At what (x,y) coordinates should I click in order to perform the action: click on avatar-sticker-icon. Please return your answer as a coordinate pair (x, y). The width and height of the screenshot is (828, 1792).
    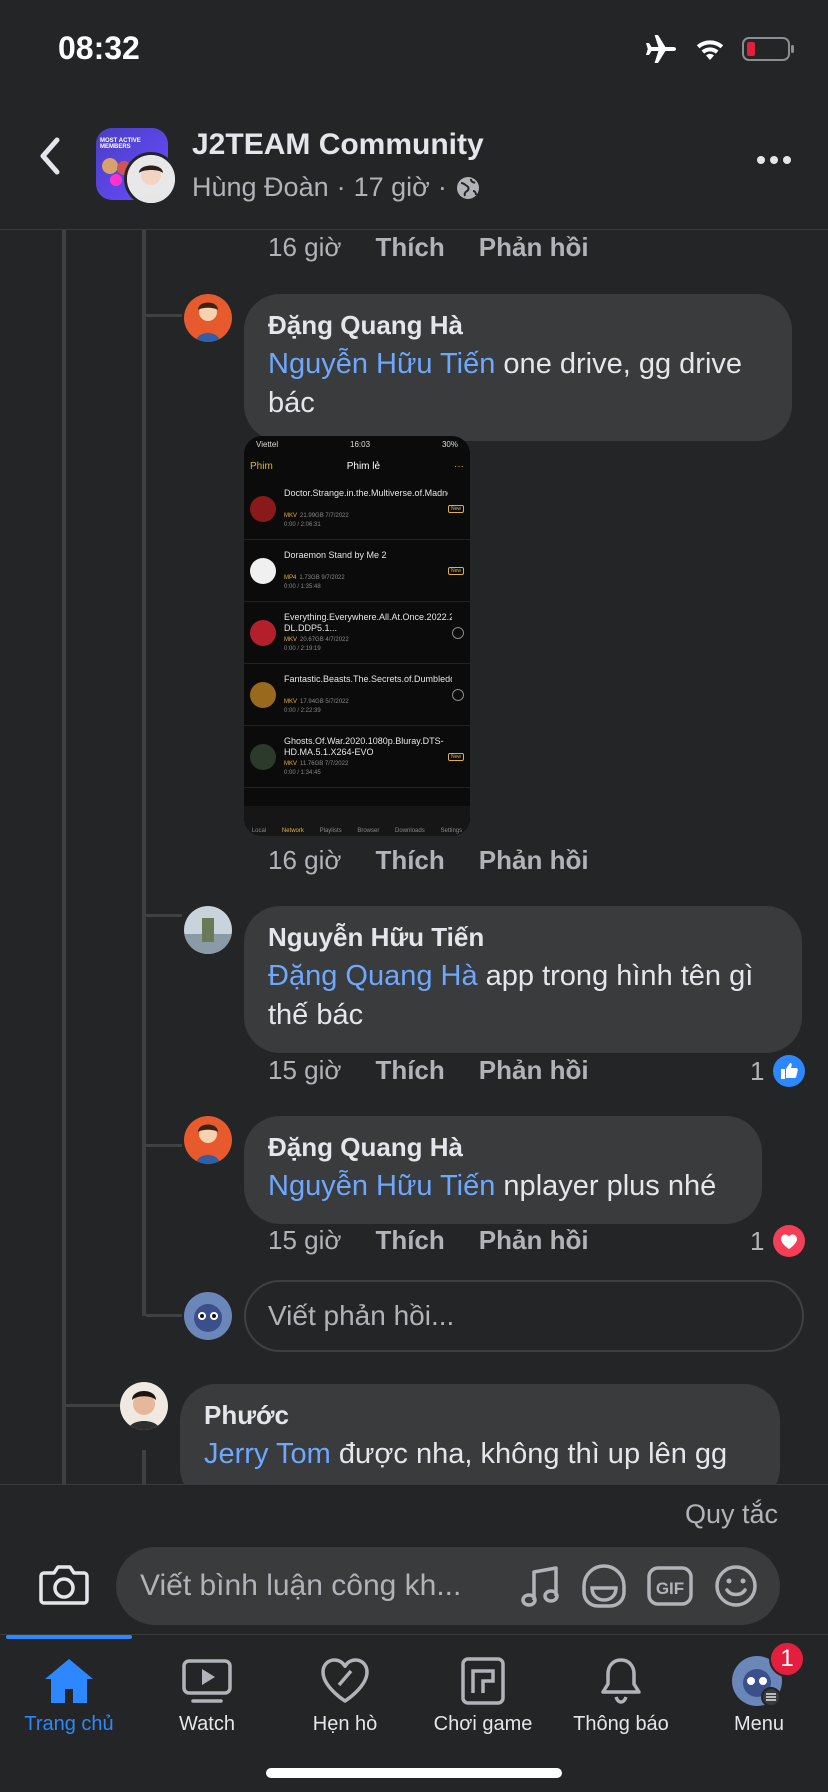
    Looking at the image, I should click on (604, 1586).